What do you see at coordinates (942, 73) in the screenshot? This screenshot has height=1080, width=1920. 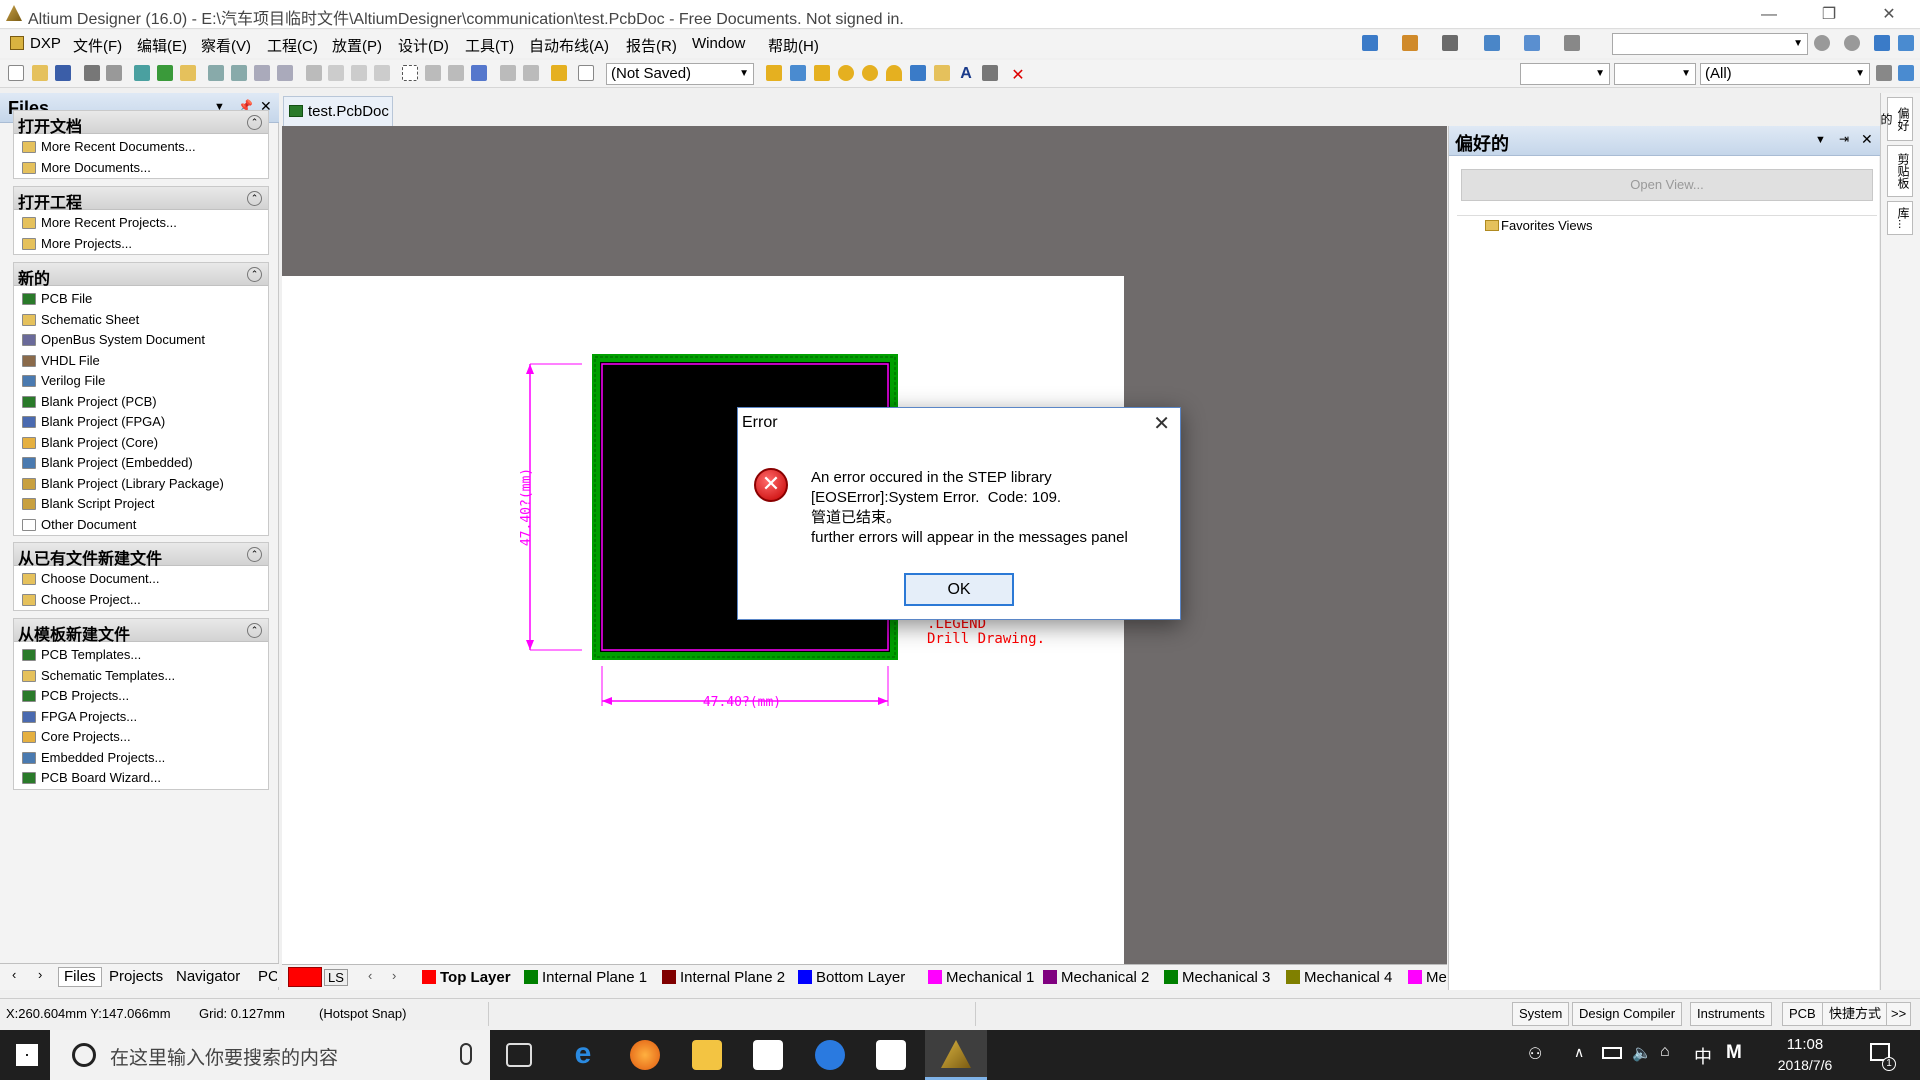 I see `polygon-icon` at bounding box center [942, 73].